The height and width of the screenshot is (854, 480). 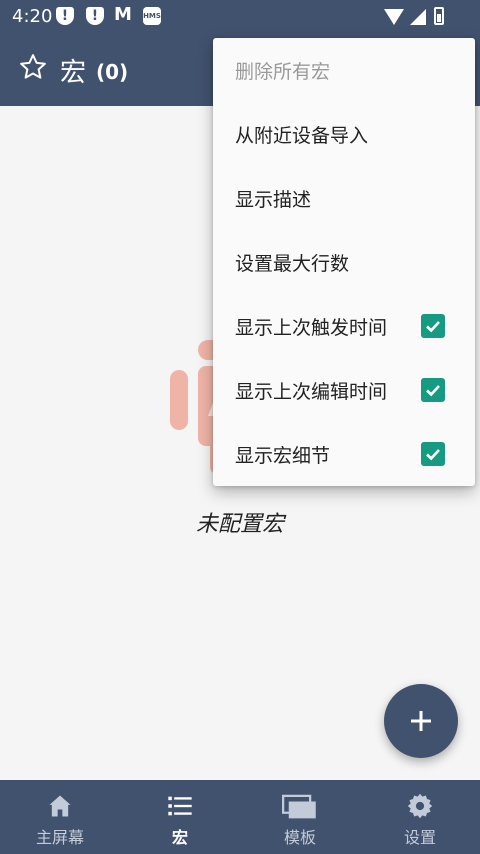 I want to click on gear-icon, so click(x=420, y=806).